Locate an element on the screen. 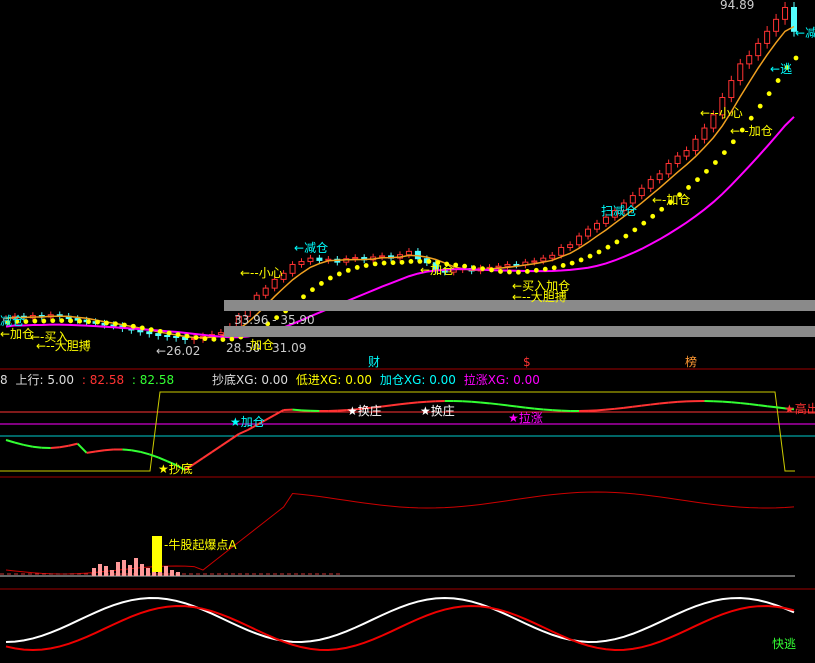 This screenshot has width=815, height=663. event-marker-rank: 榜 is located at coordinates (691, 362).